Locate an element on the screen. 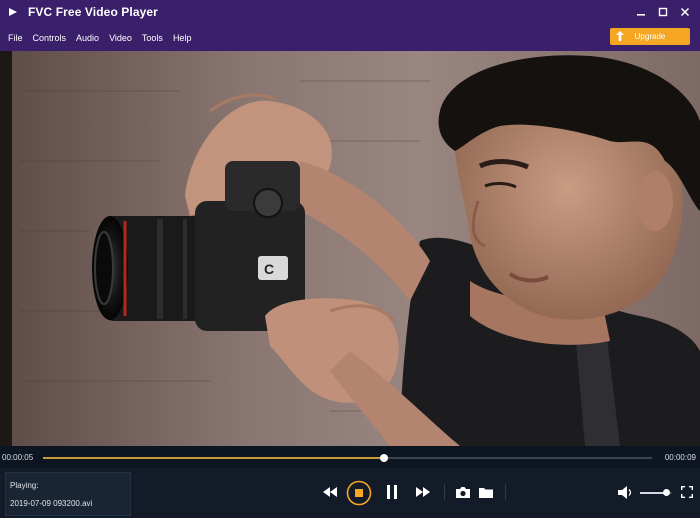 This screenshot has height=518, width=700. upgrade-button: Upgrade is located at coordinates (650, 36).